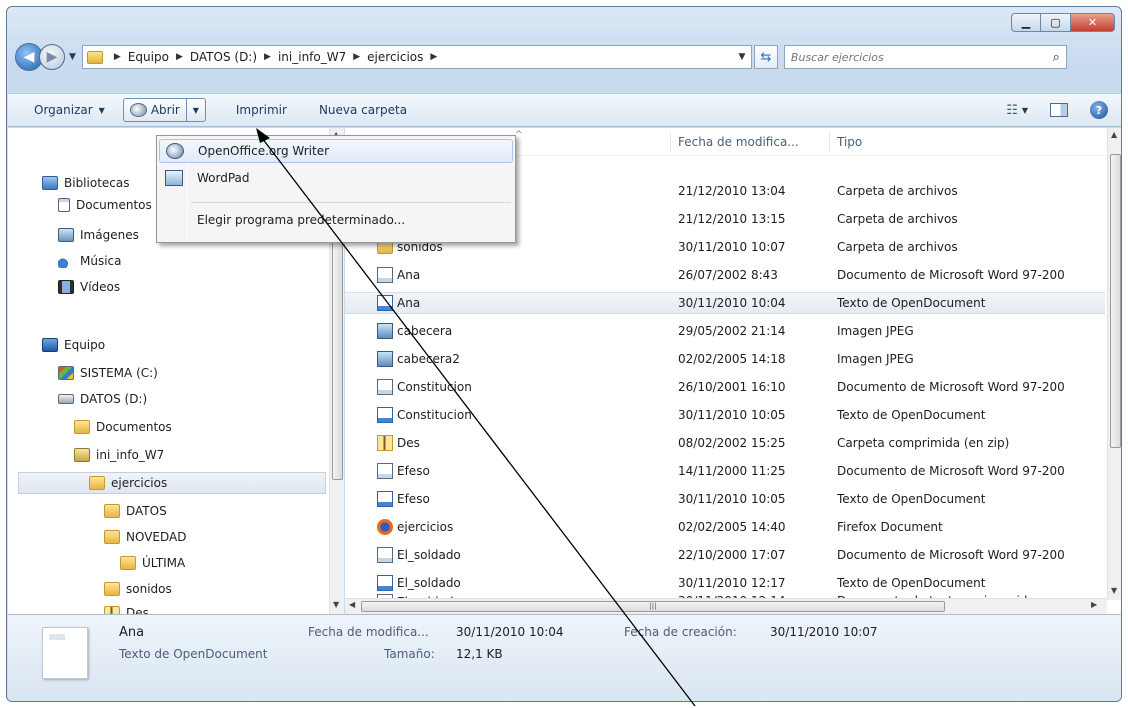 The image size is (1128, 708). I want to click on print-button: Imprimir, so click(261, 110).